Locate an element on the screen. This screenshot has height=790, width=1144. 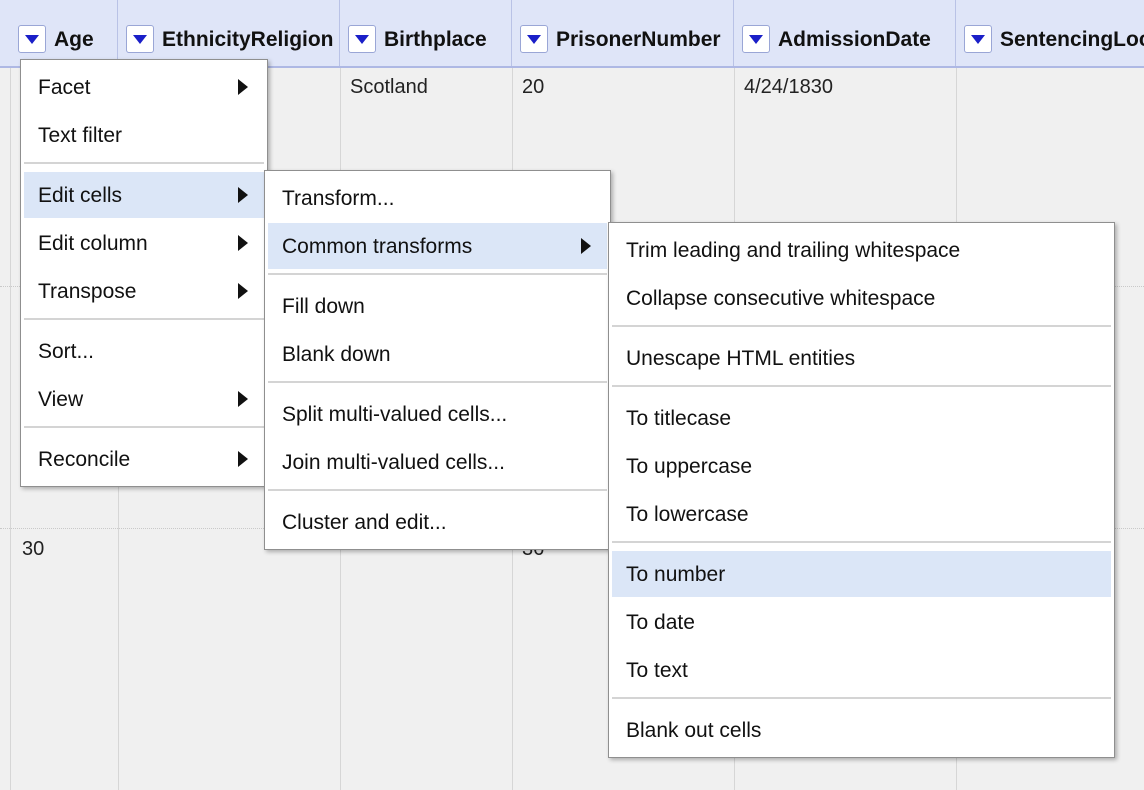
menu-item-label: Reconcile is located at coordinates (84, 459).